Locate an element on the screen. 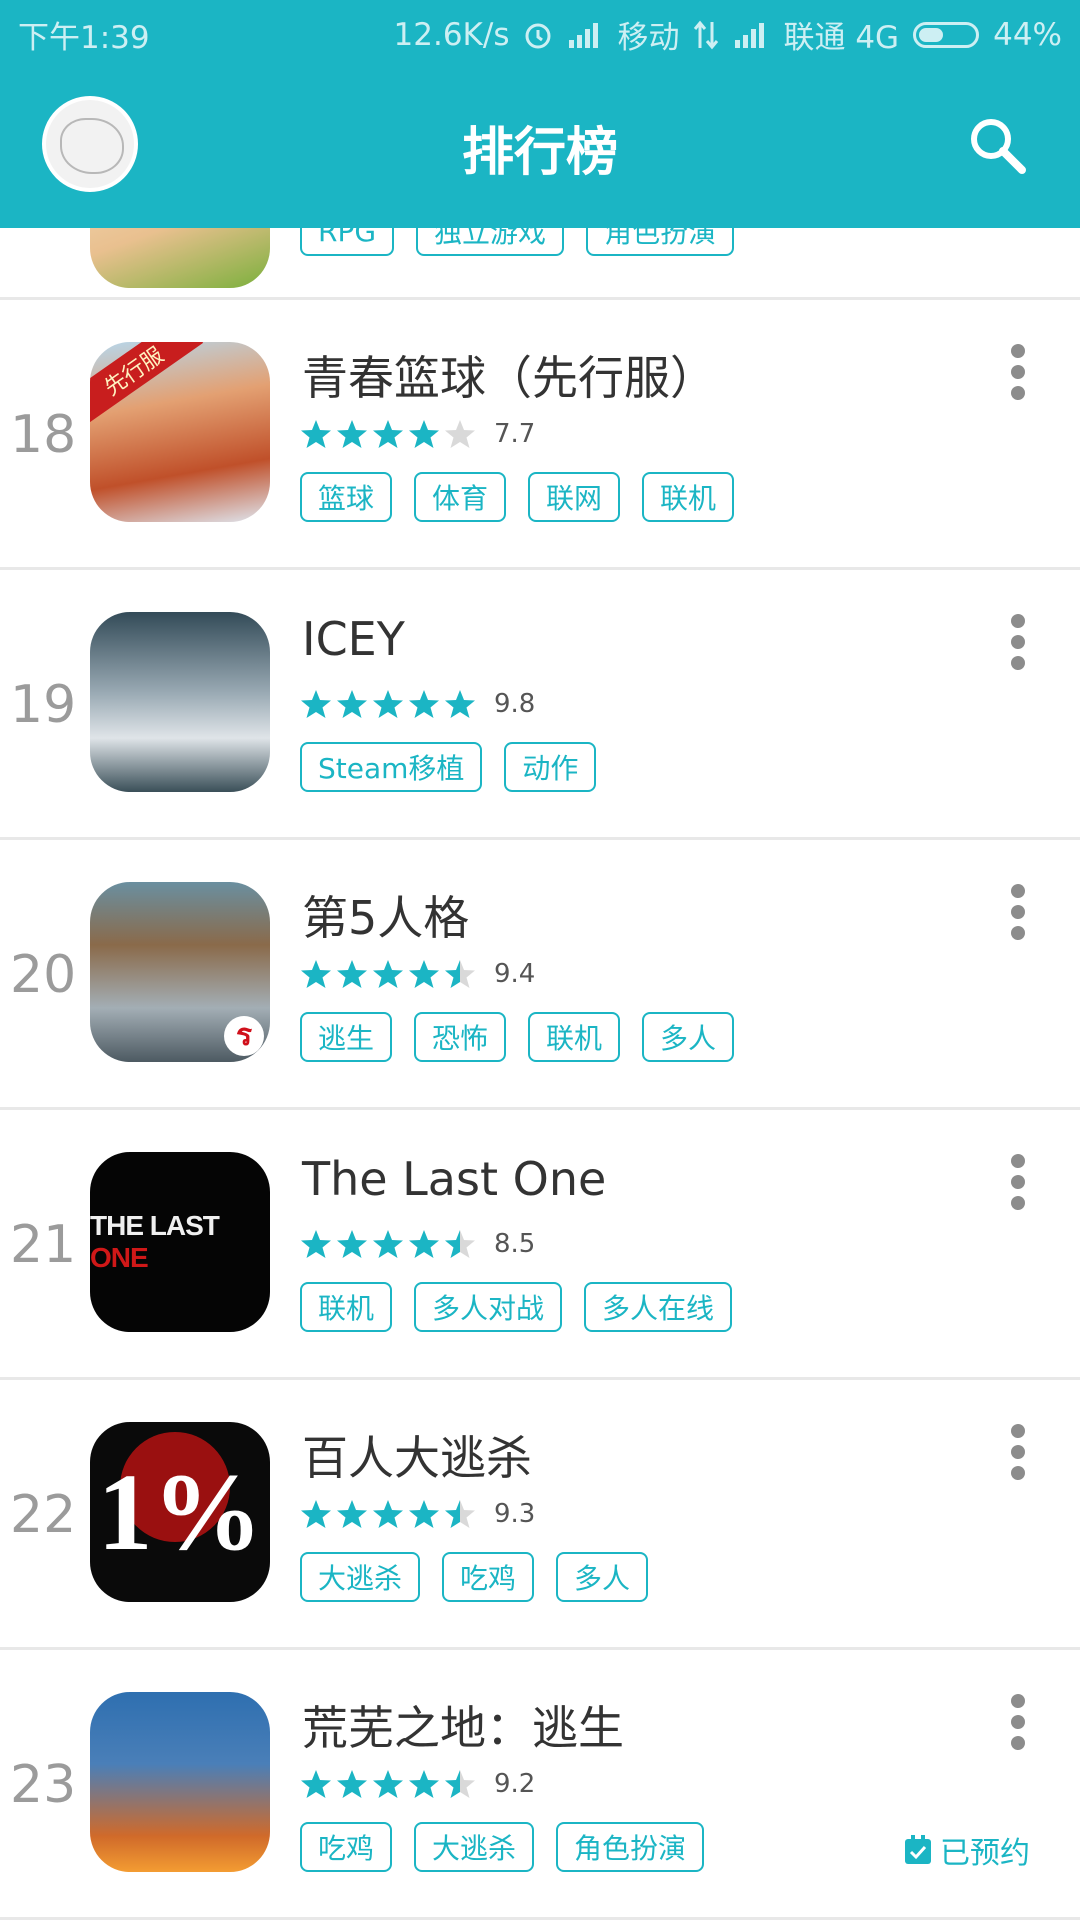 The width and height of the screenshot is (1080, 1920). rank-number: 22 is located at coordinates (43, 1515).